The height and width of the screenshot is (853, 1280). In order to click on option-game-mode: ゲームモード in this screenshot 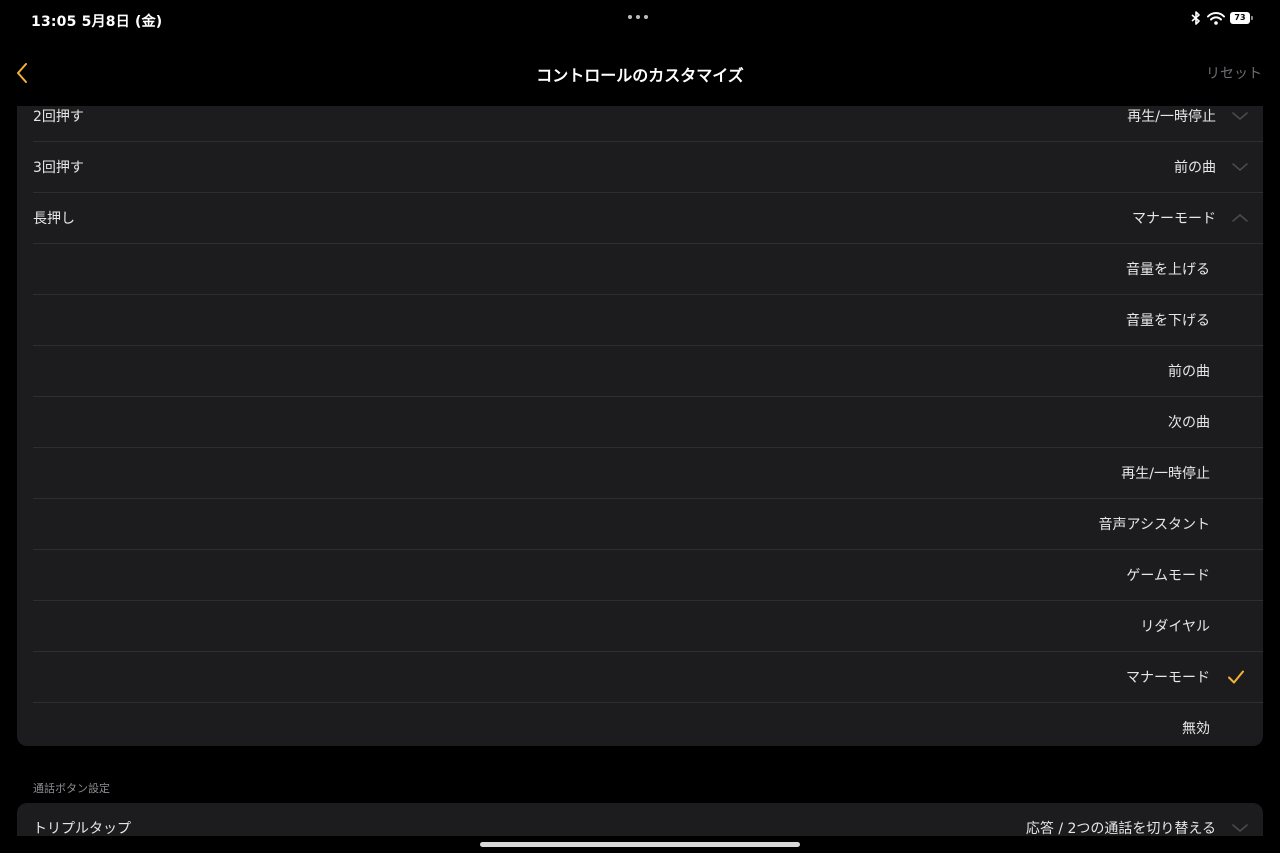, I will do `click(648, 575)`.